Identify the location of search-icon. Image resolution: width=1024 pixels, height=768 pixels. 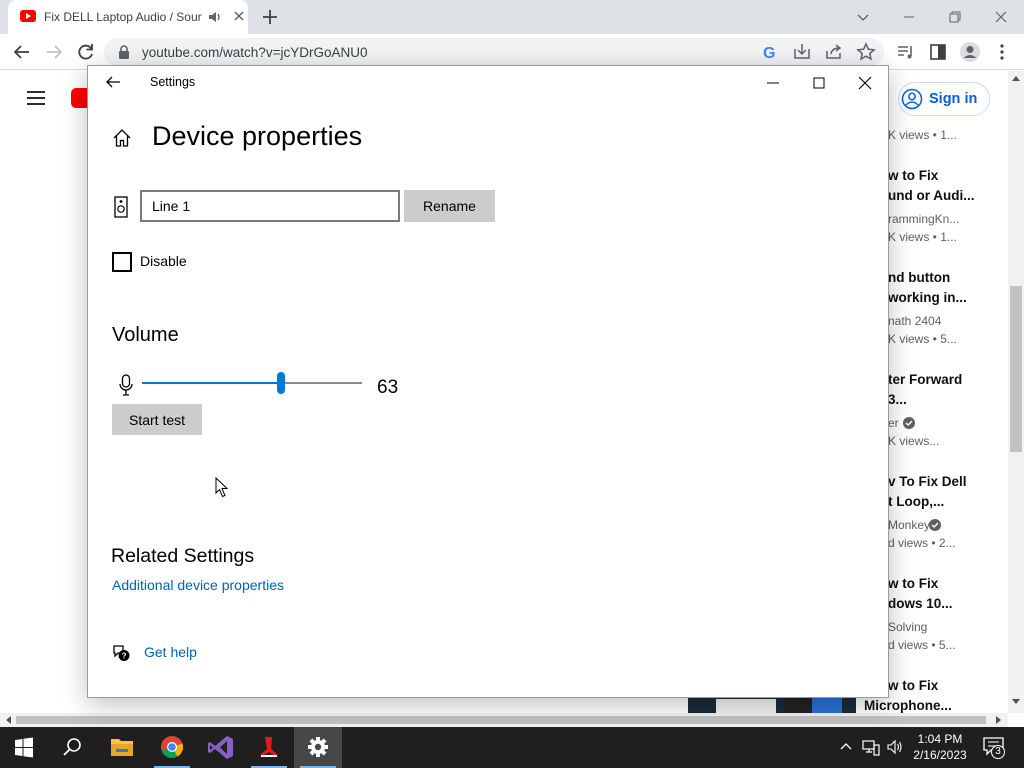
(72, 747).